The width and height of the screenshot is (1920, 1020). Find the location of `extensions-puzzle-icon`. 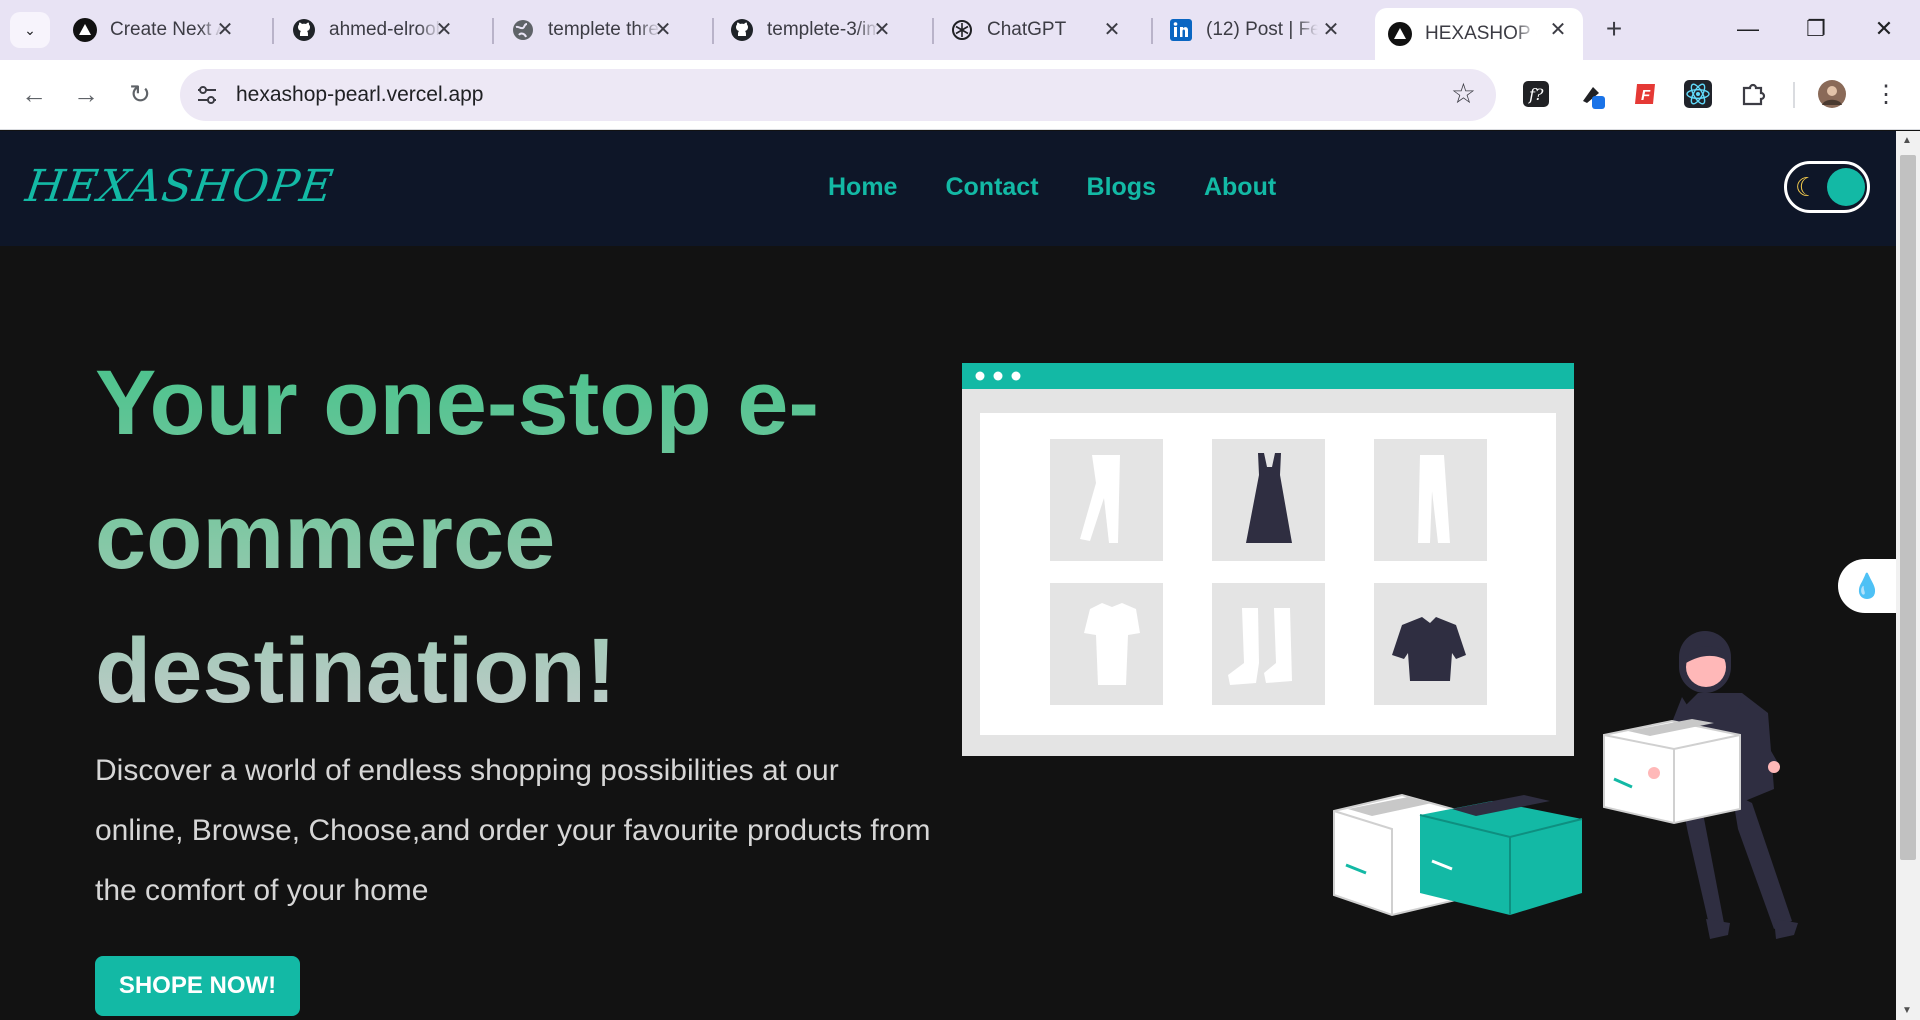

extensions-puzzle-icon is located at coordinates (1753, 94).